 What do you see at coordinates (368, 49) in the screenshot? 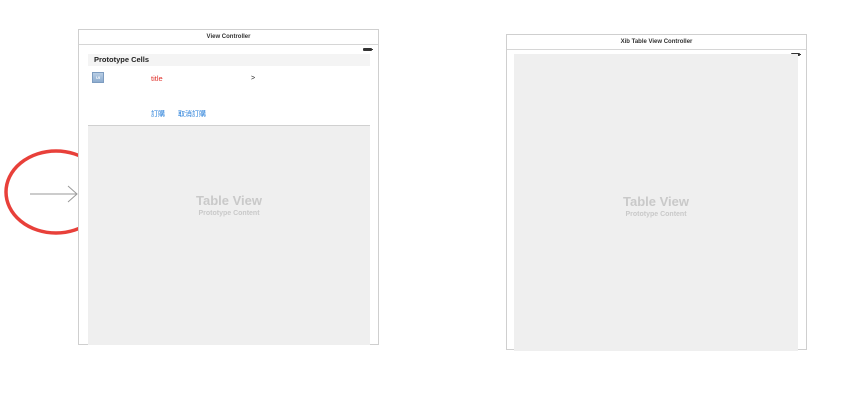
I see `battery-icon` at bounding box center [368, 49].